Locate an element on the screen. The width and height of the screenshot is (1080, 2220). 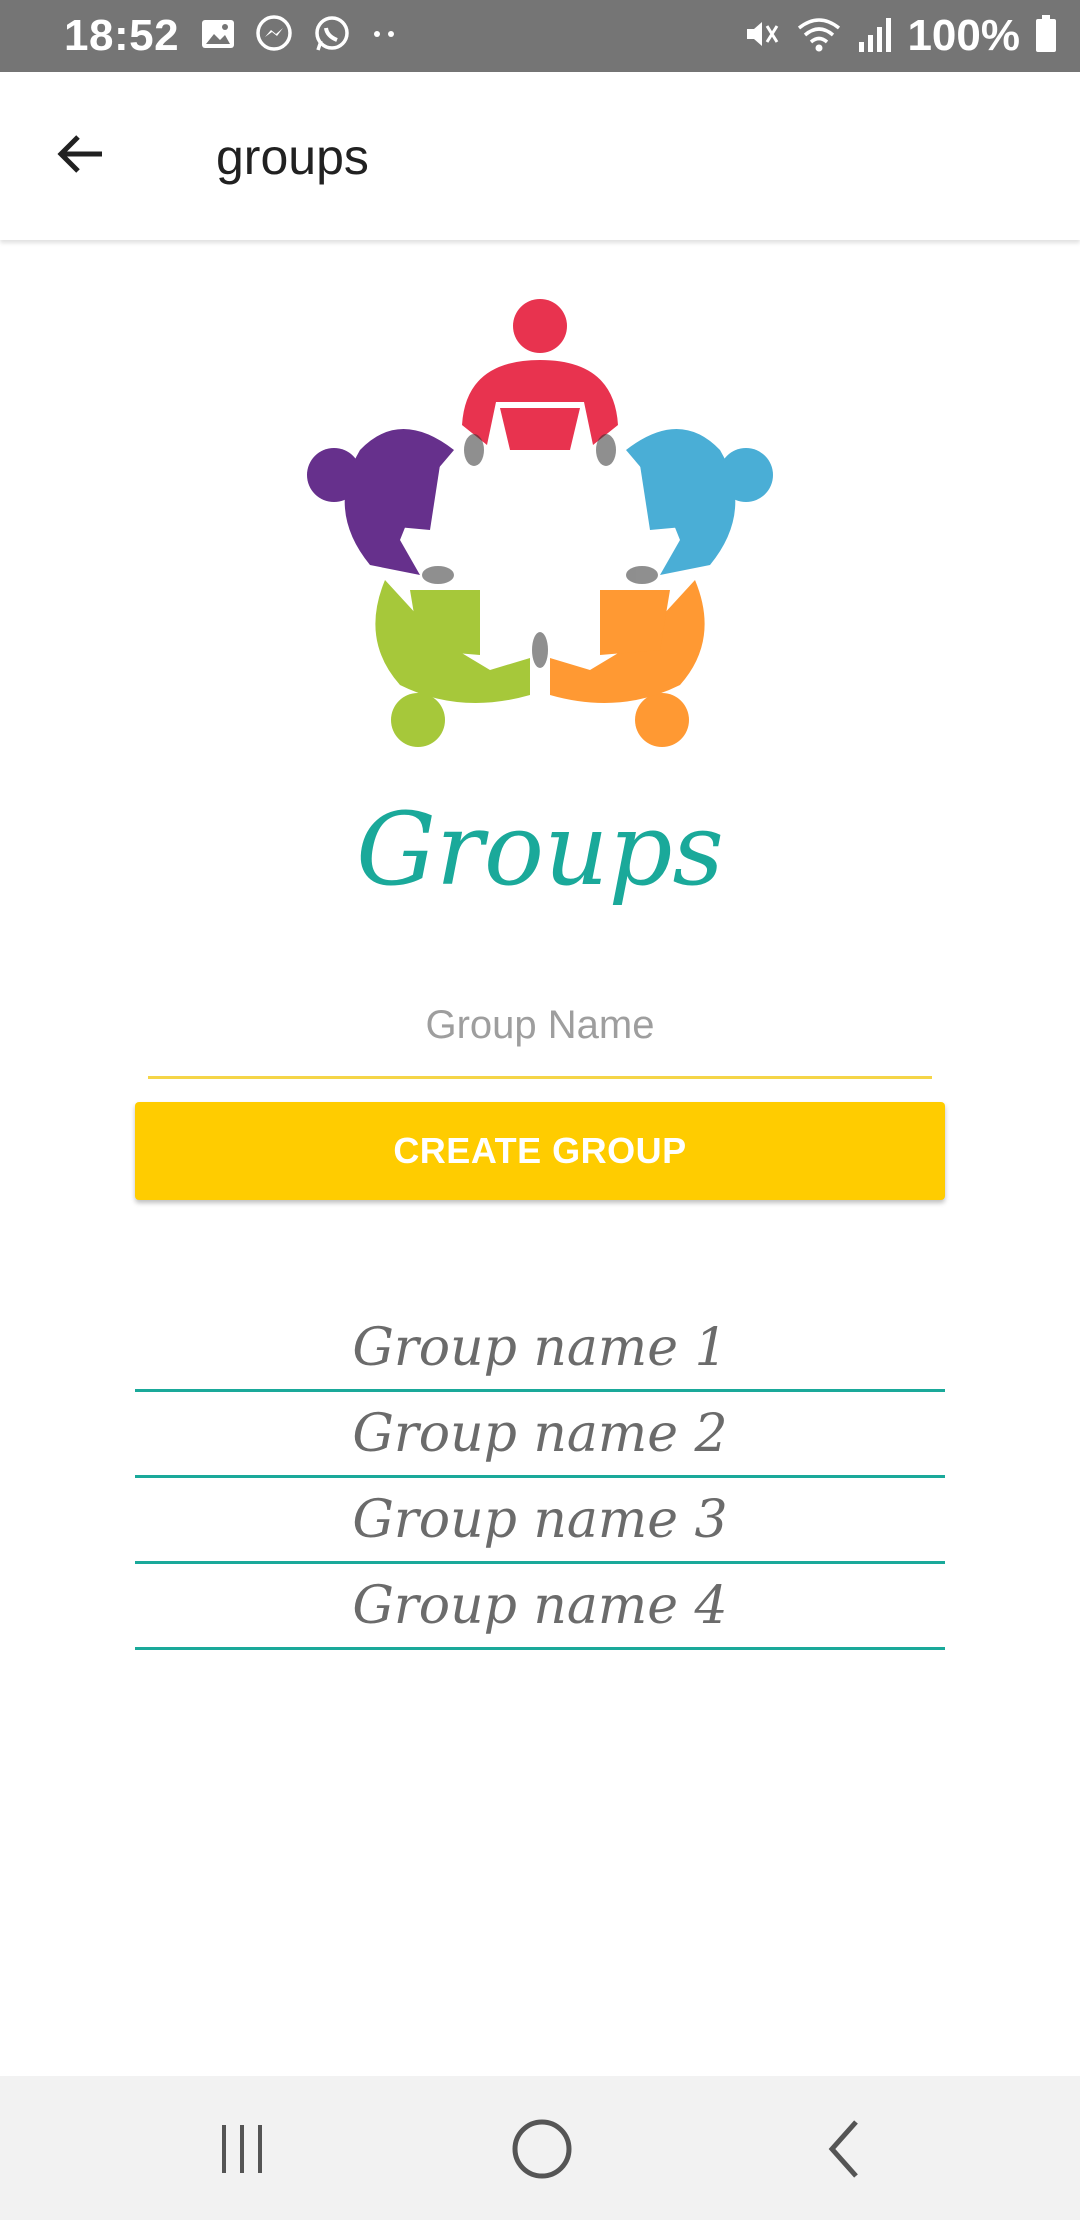
system-back-button is located at coordinates (844, 2151).